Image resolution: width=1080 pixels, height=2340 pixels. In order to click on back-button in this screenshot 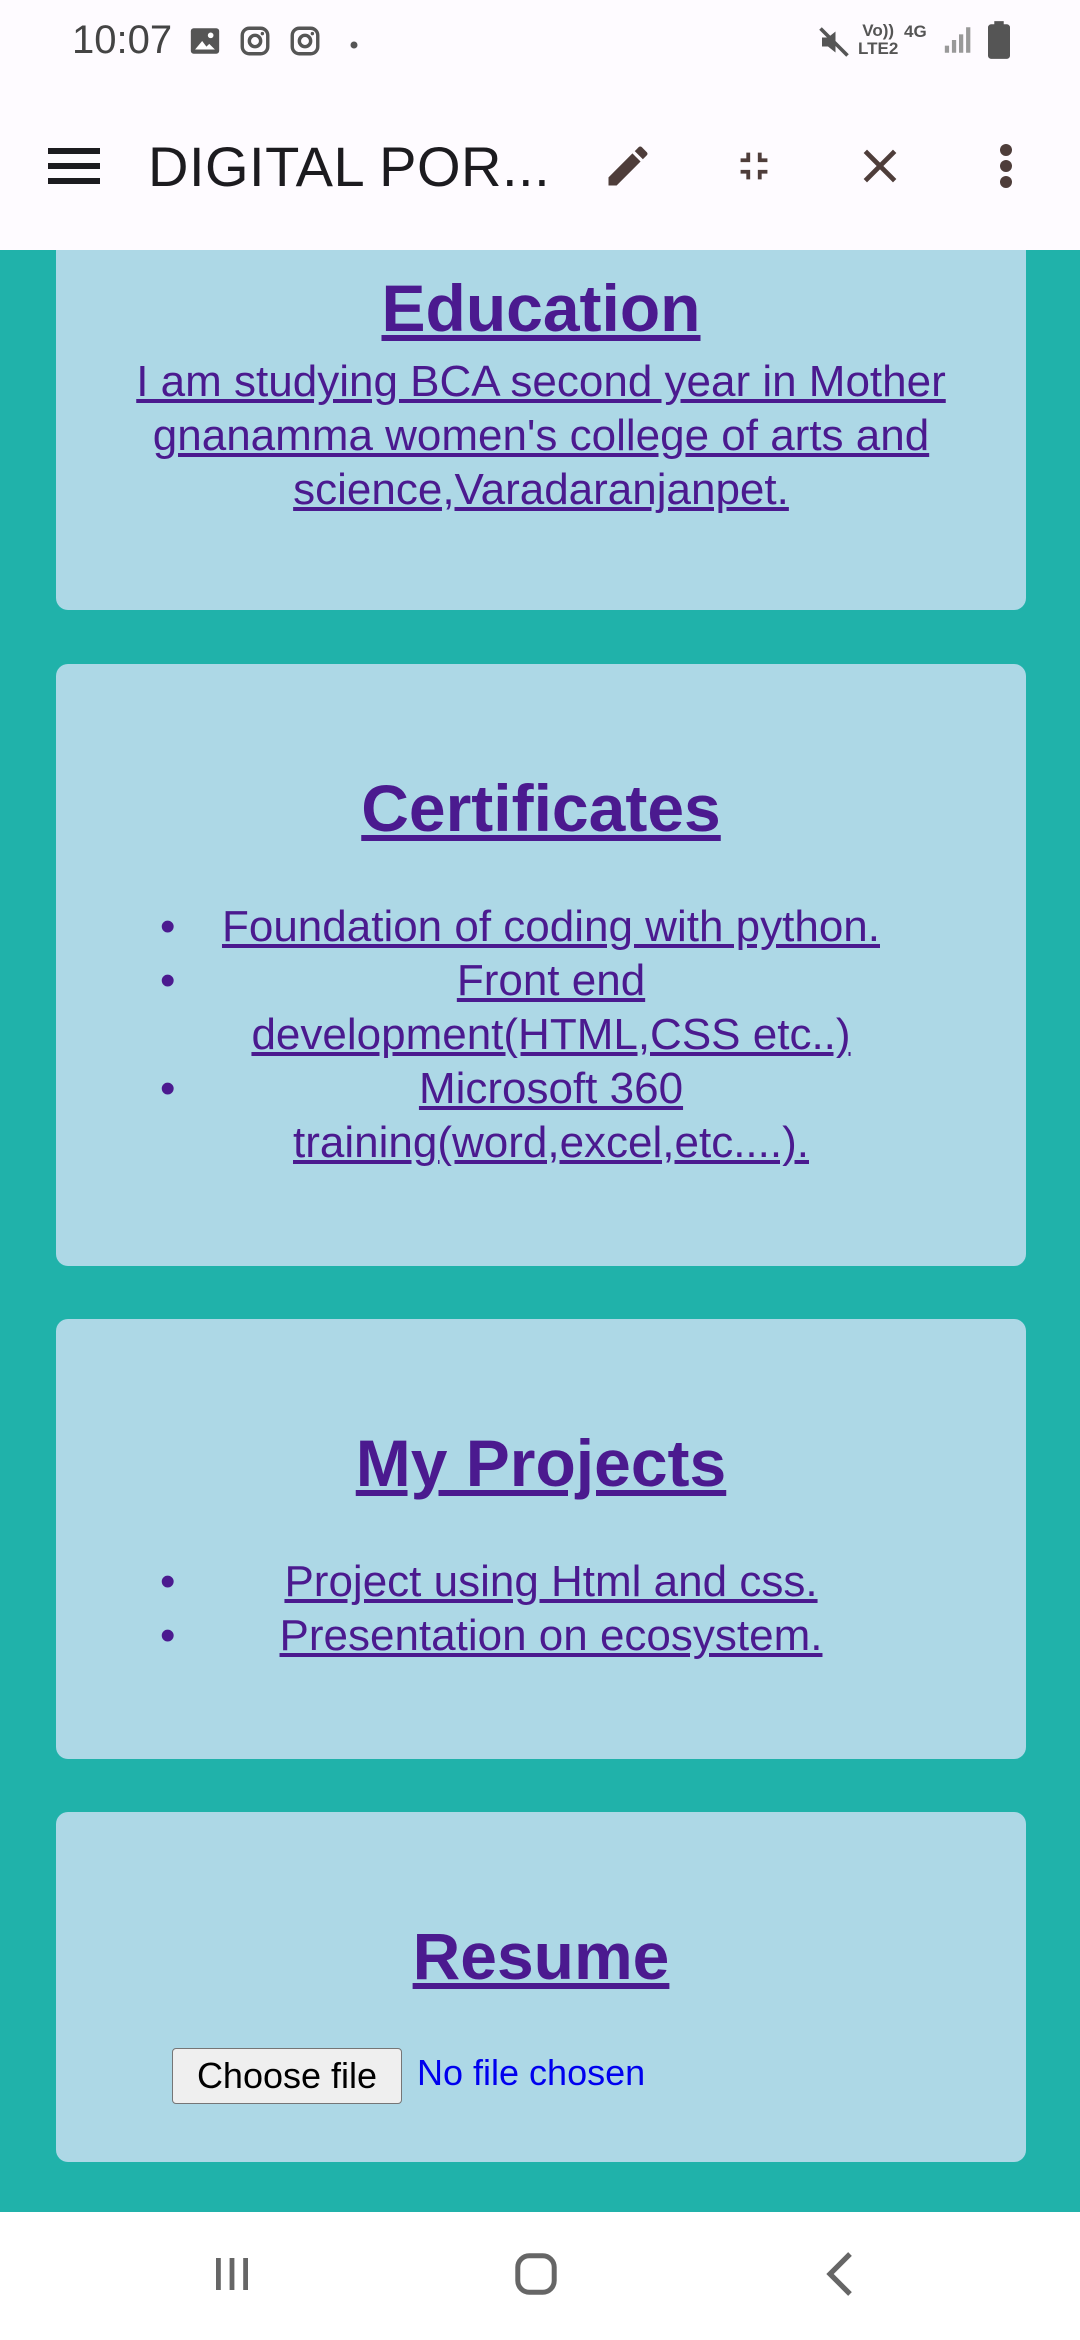, I will do `click(840, 2276)`.